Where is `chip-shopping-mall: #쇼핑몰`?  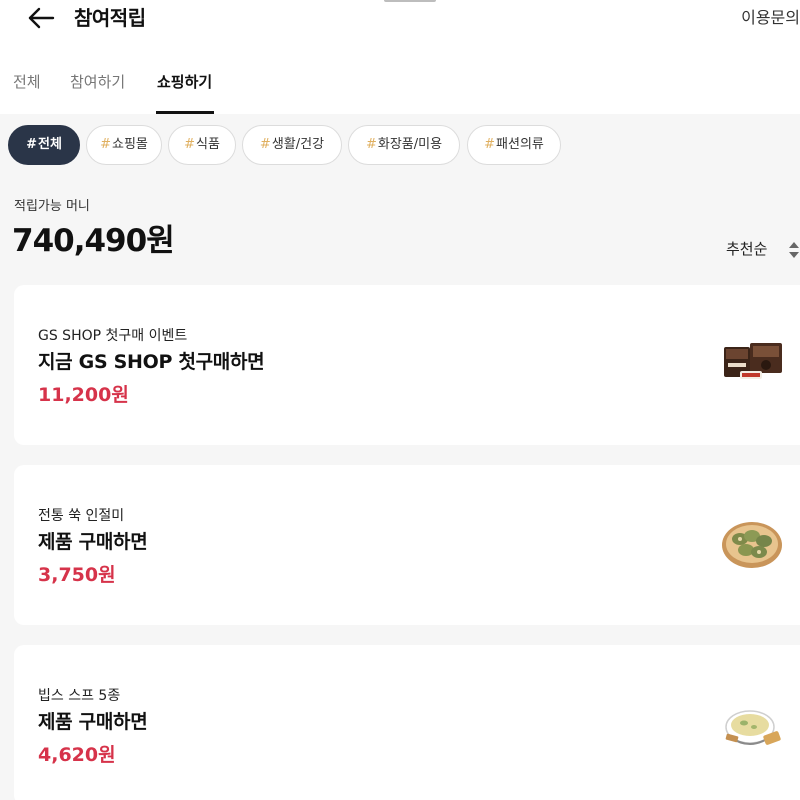
chip-shopping-mall: #쇼핑몰 is located at coordinates (124, 145).